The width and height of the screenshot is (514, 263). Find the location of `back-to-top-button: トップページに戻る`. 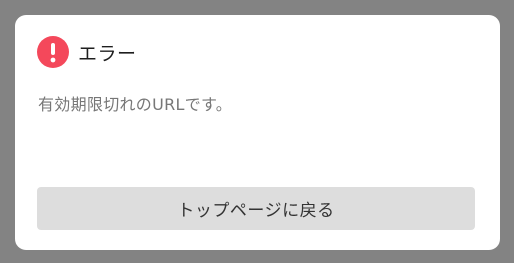

back-to-top-button: トップページに戻る is located at coordinates (256, 208).